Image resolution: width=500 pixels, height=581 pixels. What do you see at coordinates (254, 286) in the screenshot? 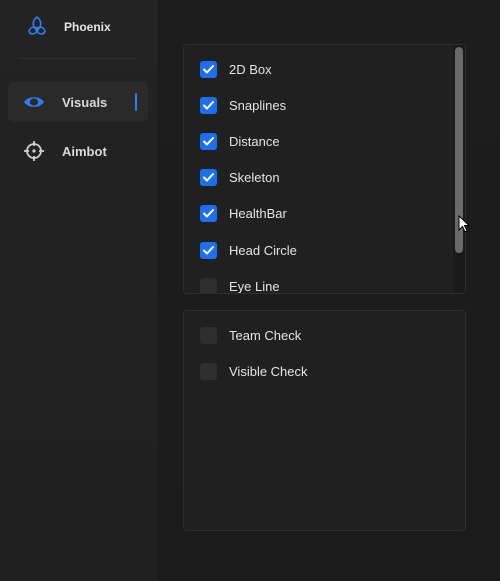
I see `option-label: Eye Line` at bounding box center [254, 286].